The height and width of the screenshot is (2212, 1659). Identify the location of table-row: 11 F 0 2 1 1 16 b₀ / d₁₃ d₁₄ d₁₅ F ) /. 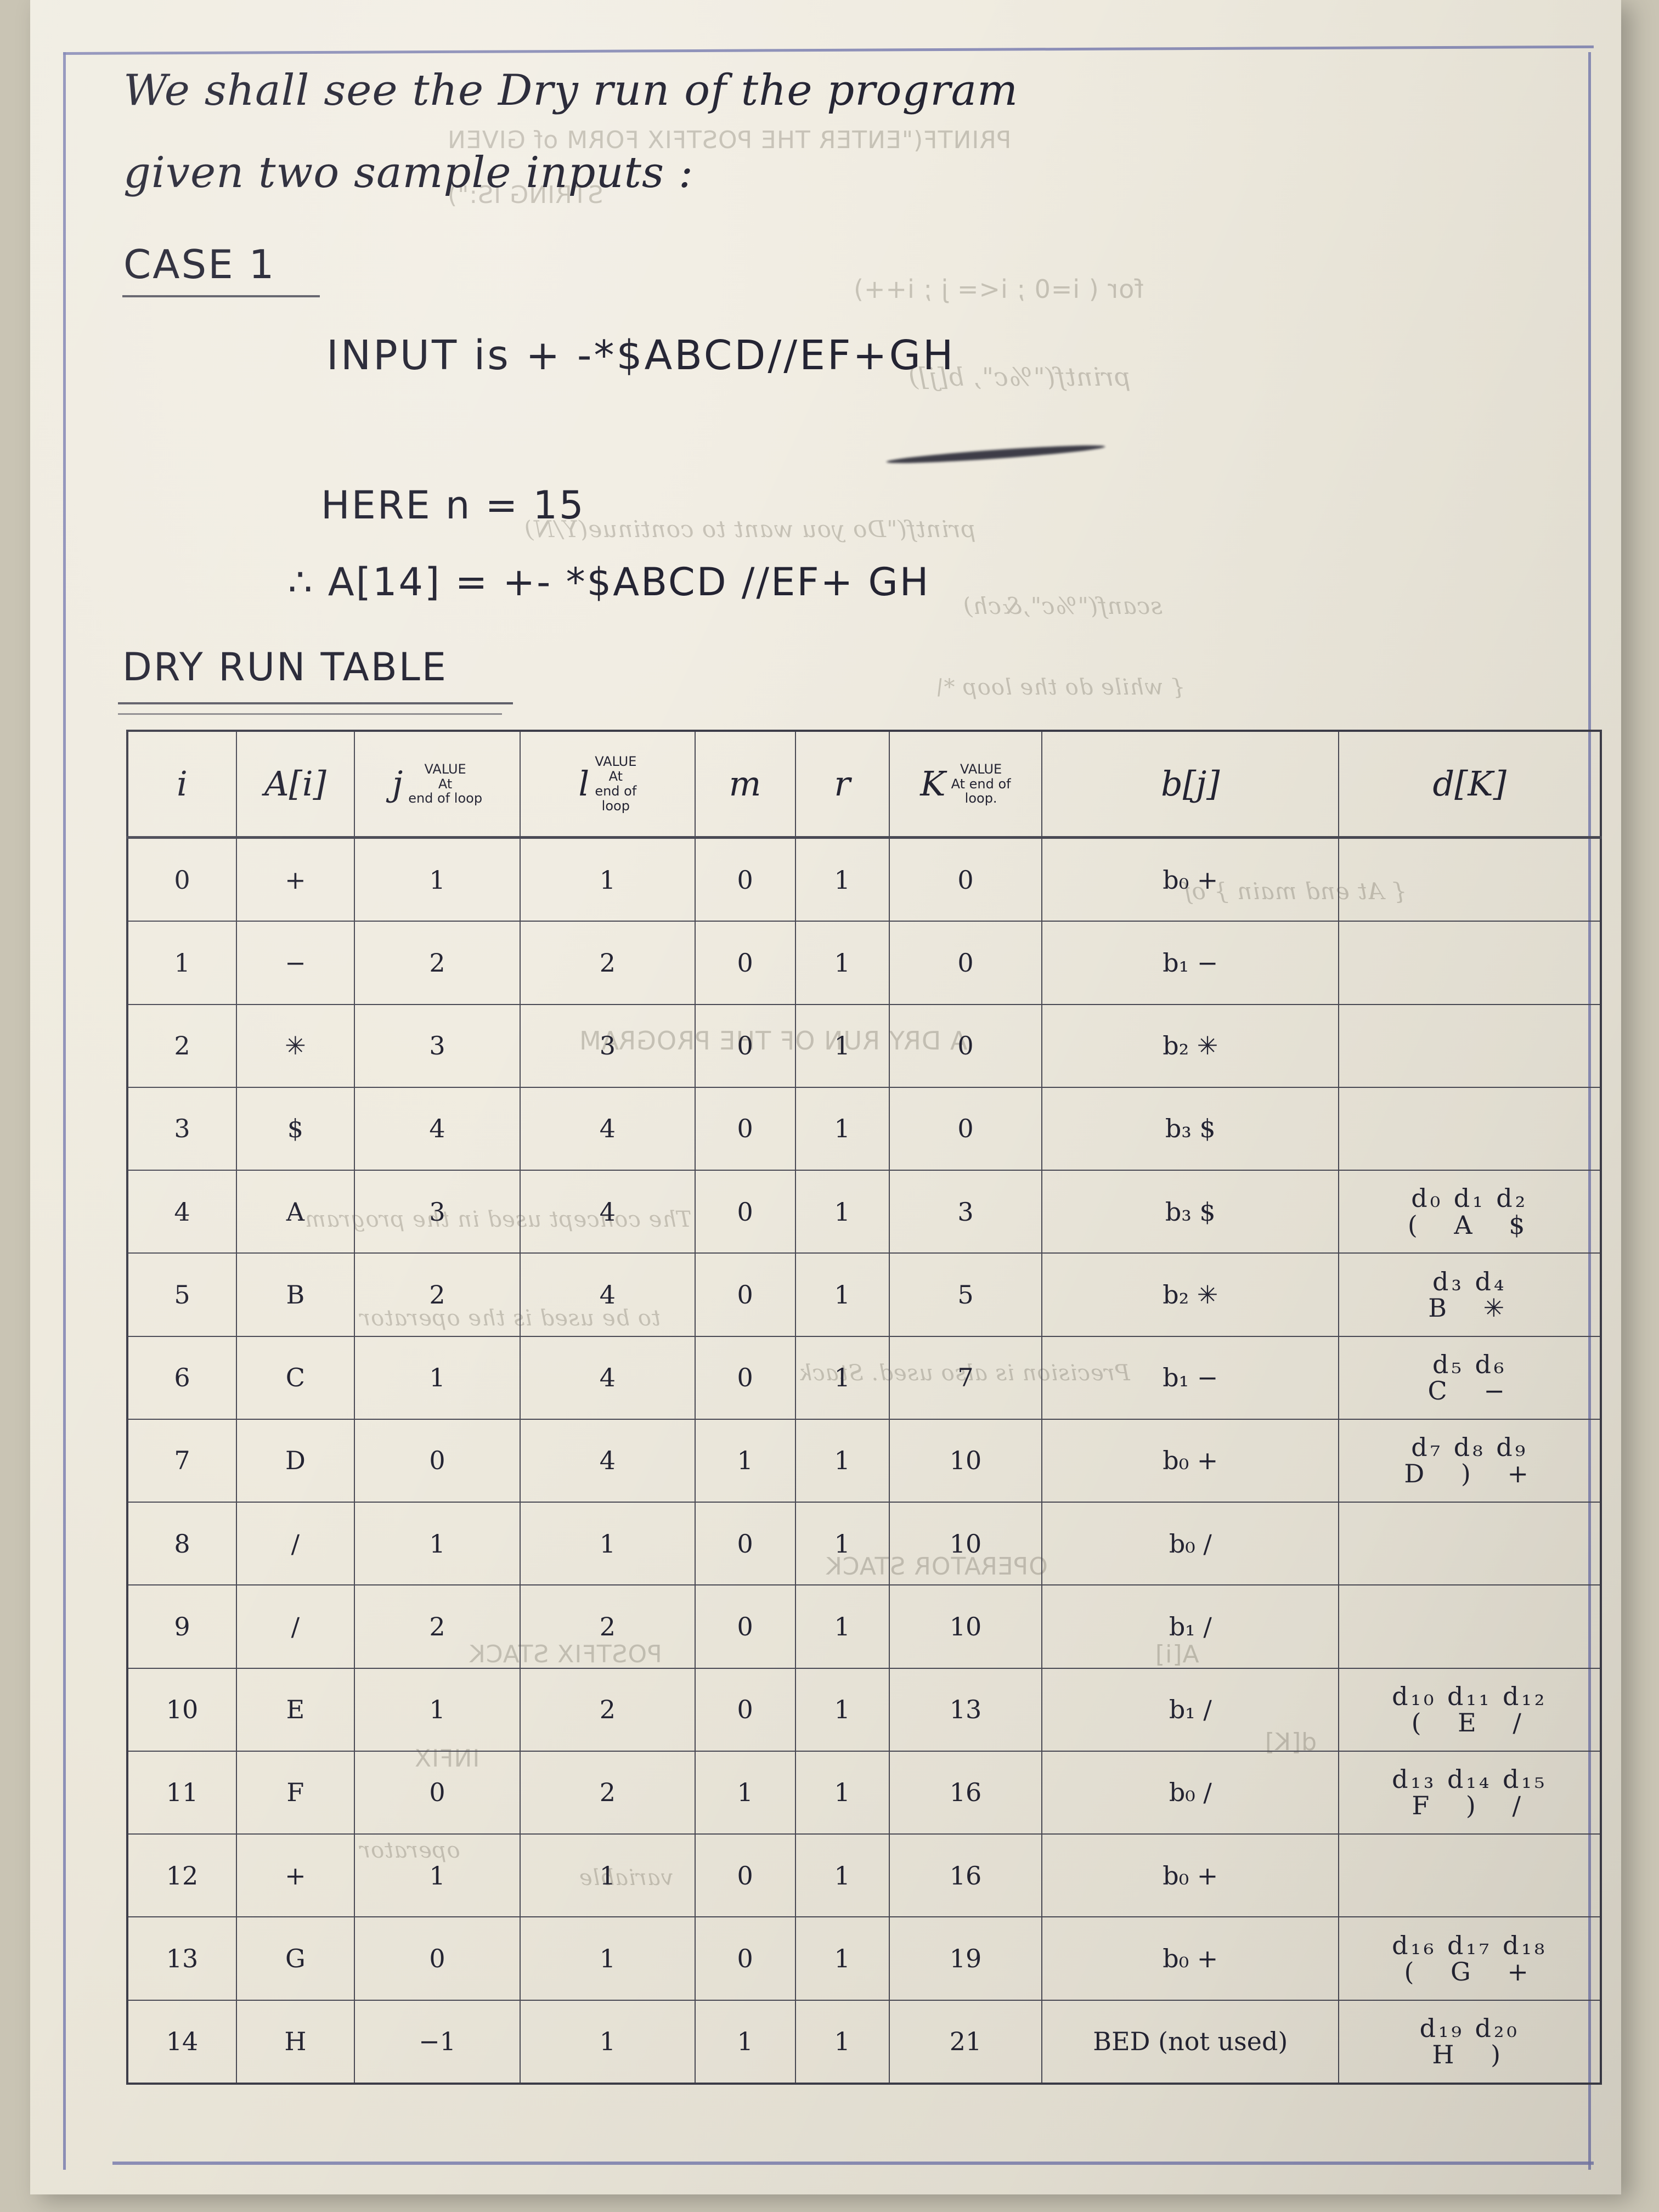
(864, 1792).